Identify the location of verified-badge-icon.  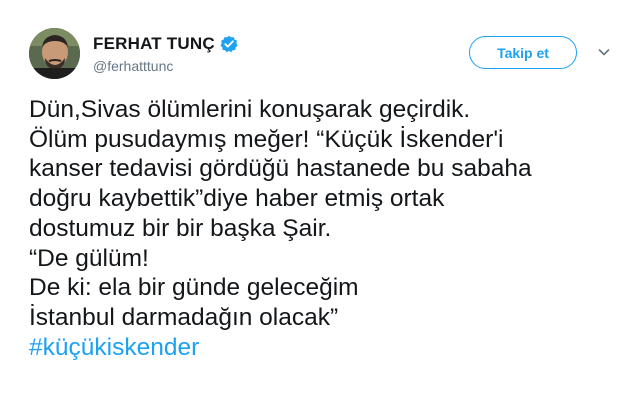
(229, 44).